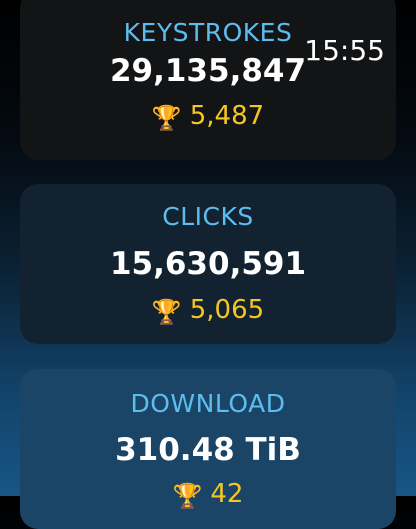  I want to click on rank-value: 5,487, so click(227, 116).